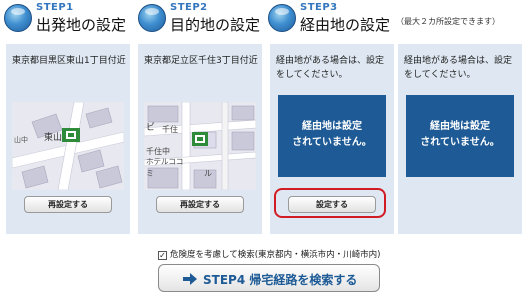 This screenshot has height=300, width=528. I want to click on waypoint1-status-line2: されていません。, so click(332, 142).